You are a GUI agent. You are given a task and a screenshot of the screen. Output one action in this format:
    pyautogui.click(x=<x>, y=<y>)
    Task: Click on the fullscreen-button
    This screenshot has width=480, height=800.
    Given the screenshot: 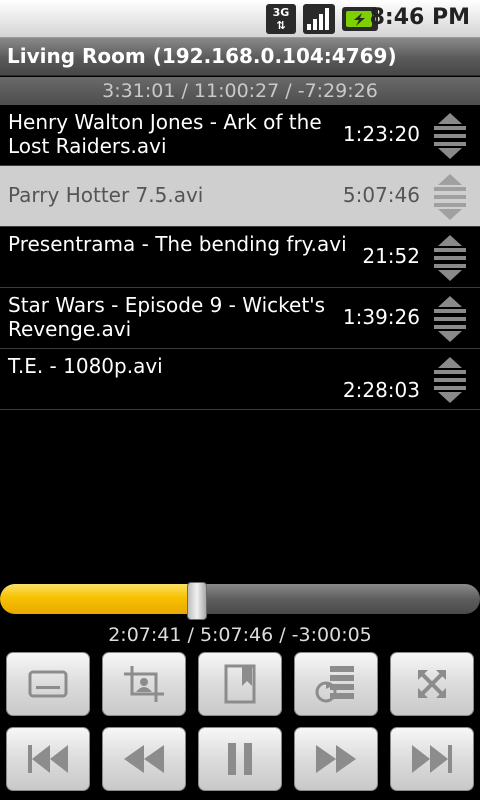 What is the action you would take?
    pyautogui.click(x=432, y=684)
    